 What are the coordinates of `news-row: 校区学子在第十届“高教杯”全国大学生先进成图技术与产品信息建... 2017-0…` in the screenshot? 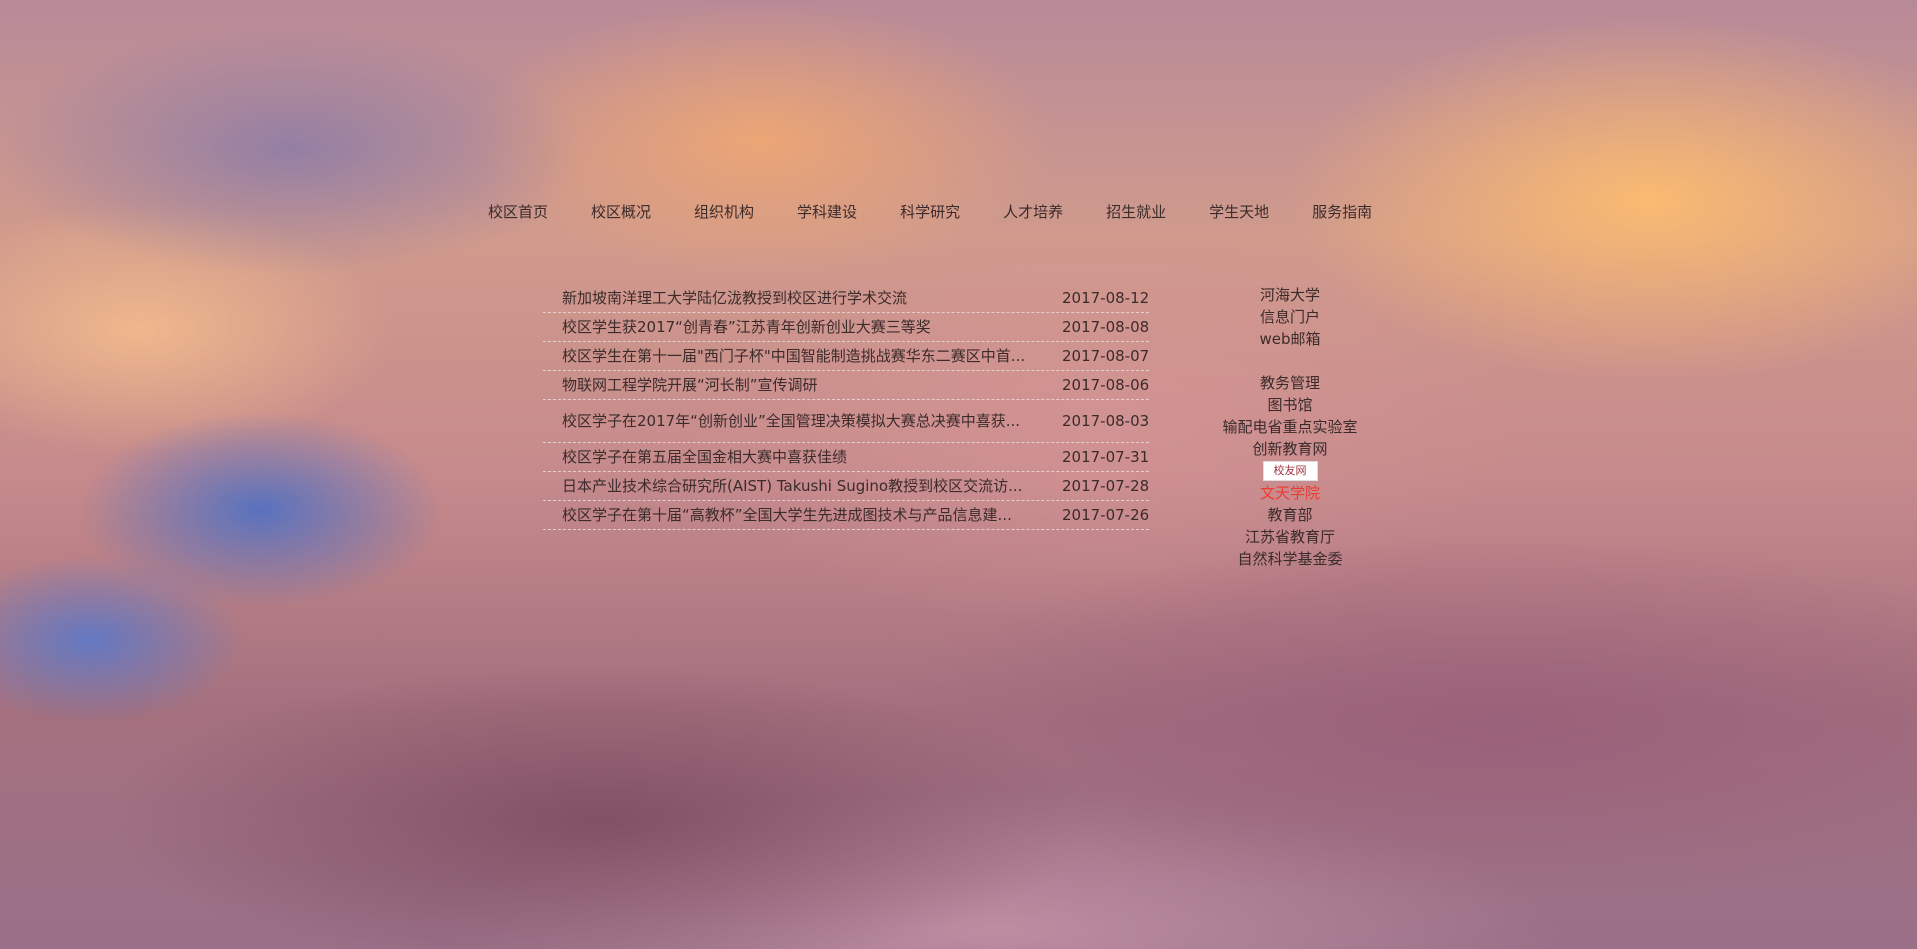 It's located at (846, 515).